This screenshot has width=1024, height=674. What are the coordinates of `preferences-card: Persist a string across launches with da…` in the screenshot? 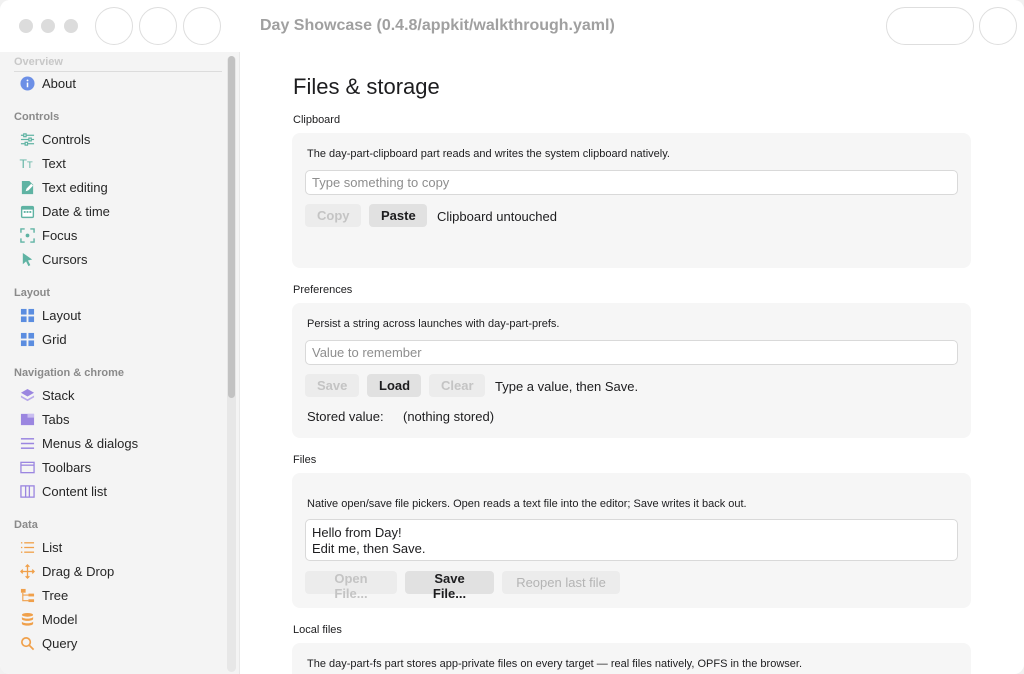 It's located at (631, 370).